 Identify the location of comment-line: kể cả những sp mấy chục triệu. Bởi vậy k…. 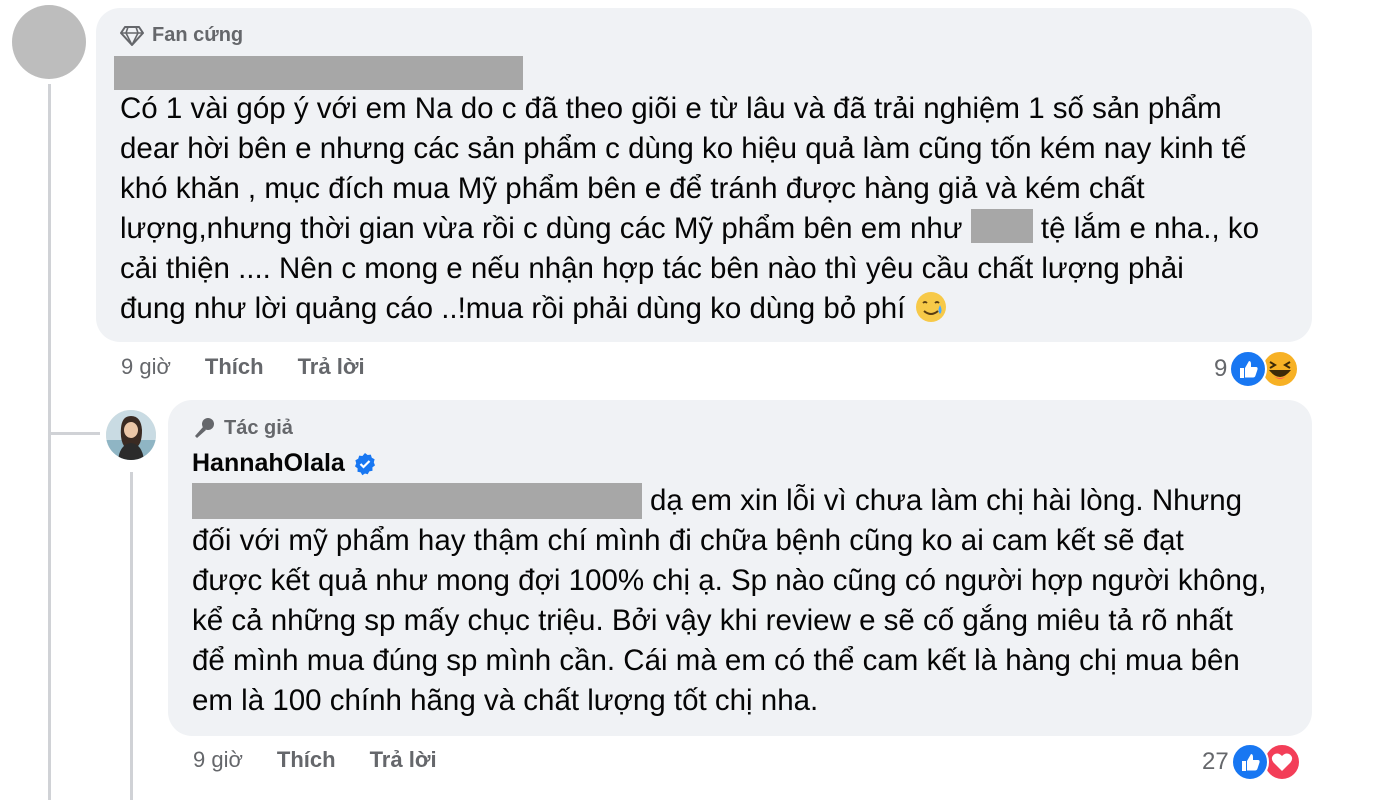
(712, 620).